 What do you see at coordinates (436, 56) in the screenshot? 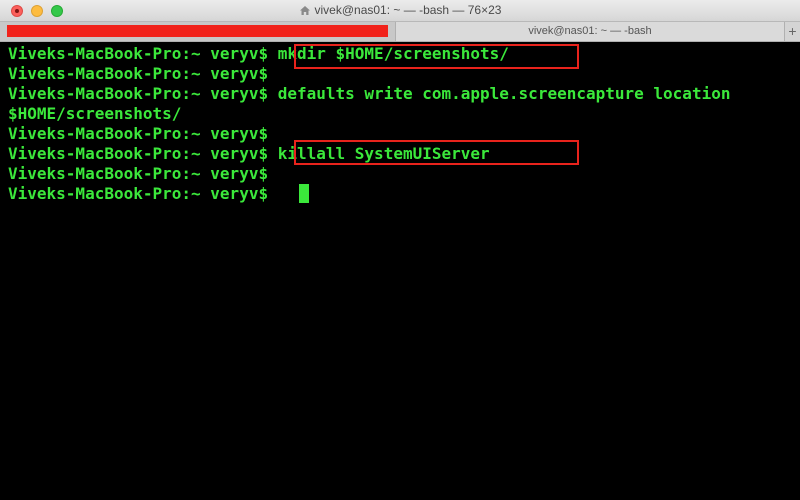
I see `highlight-box-mkdir` at bounding box center [436, 56].